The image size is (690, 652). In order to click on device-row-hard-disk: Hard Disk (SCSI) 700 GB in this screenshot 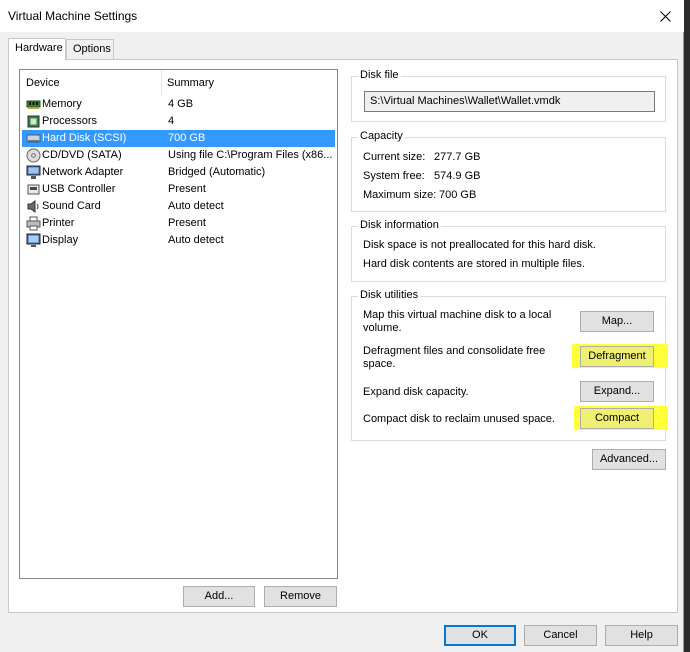, I will do `click(178, 138)`.